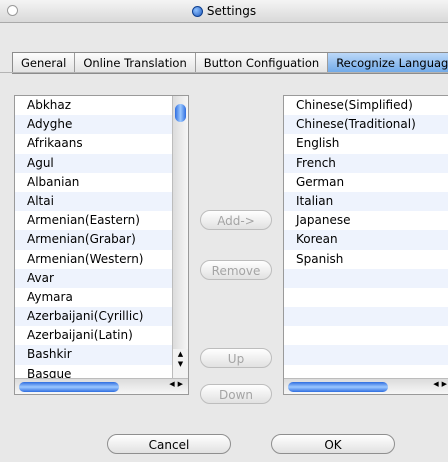 The height and width of the screenshot is (462, 448). What do you see at coordinates (95, 163) in the screenshot?
I see `list-item: Agul` at bounding box center [95, 163].